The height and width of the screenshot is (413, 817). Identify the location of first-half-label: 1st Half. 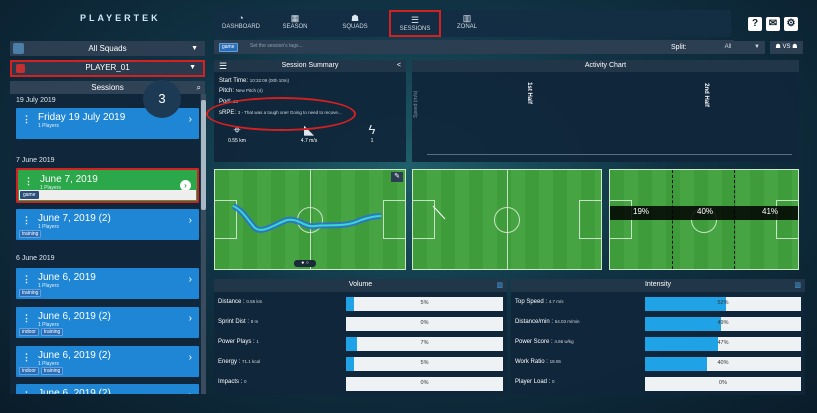
(528, 93).